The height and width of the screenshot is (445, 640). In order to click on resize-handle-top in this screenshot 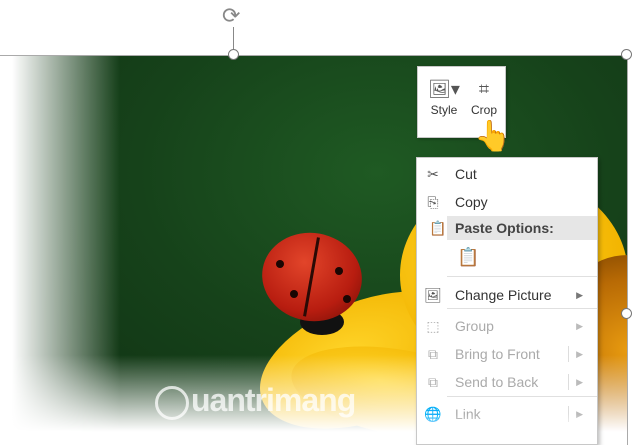, I will do `click(233, 54)`.